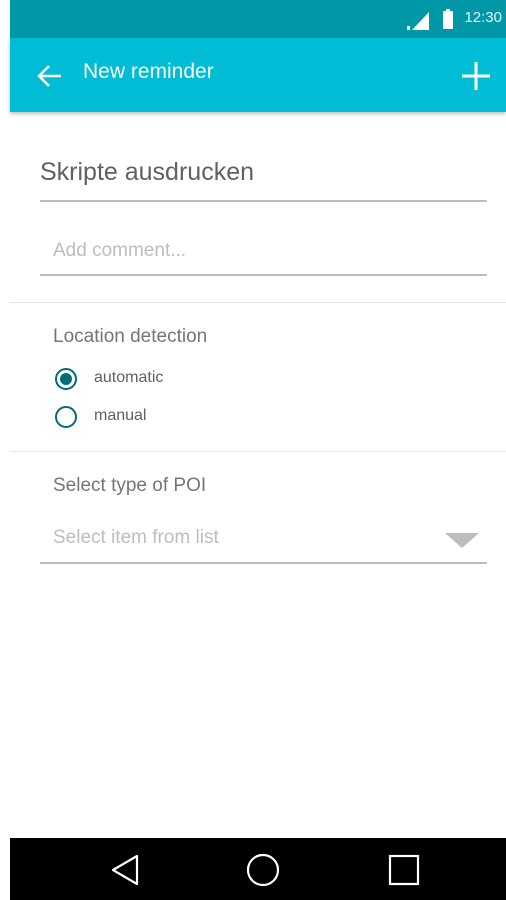 Image resolution: width=506 pixels, height=900 pixels. Describe the element at coordinates (130, 336) in the screenshot. I see `location-section-title: Location detection` at that location.